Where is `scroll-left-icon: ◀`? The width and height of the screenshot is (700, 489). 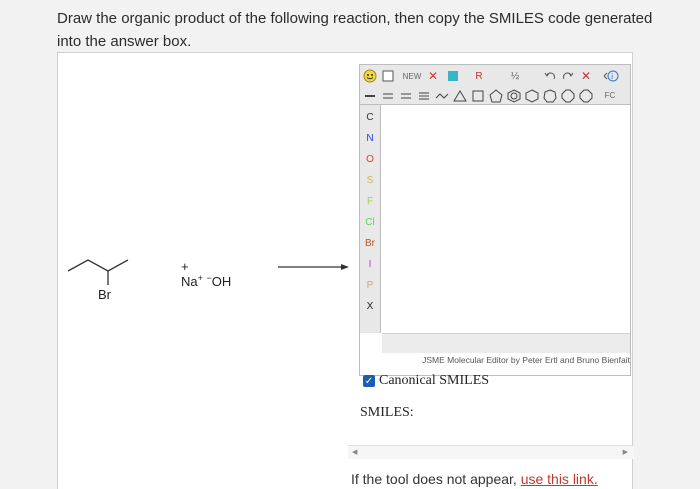
scroll-left-icon: ◀ is located at coordinates (354, 453).